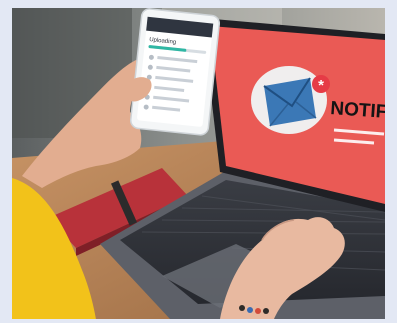  What do you see at coordinates (357, 110) in the screenshot?
I see `screen-heading: NOTIFI` at bounding box center [357, 110].